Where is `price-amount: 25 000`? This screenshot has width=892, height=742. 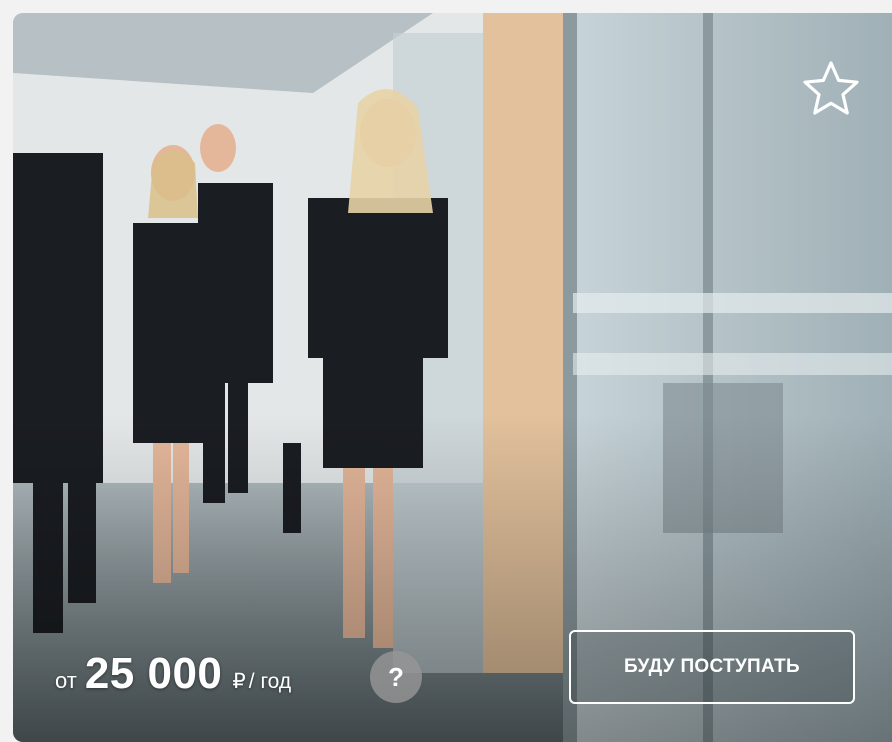 price-amount: 25 000 is located at coordinates (153, 673).